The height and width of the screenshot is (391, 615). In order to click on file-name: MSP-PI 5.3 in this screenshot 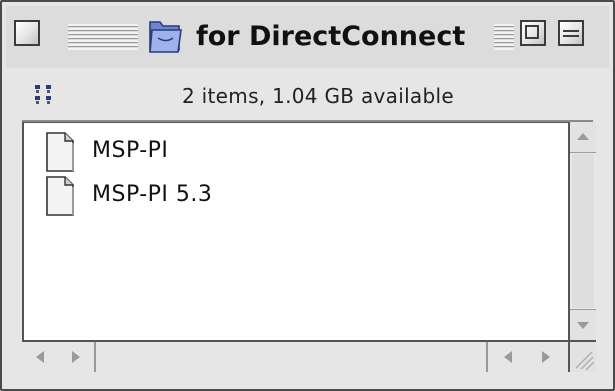, I will do `click(152, 194)`.